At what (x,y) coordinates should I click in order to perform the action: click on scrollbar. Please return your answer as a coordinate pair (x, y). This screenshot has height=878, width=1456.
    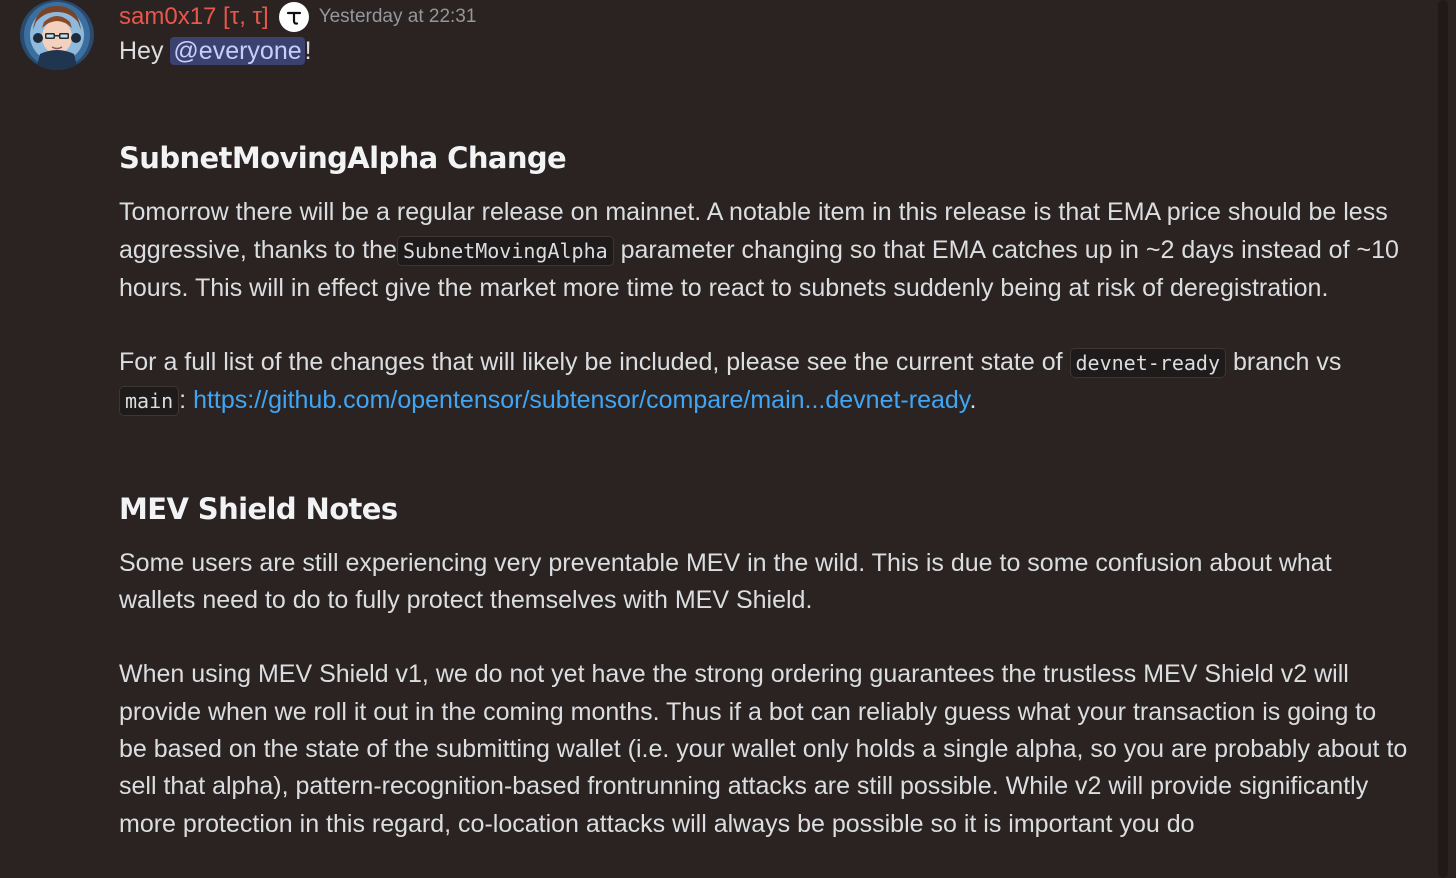
    Looking at the image, I should click on (1443, 439).